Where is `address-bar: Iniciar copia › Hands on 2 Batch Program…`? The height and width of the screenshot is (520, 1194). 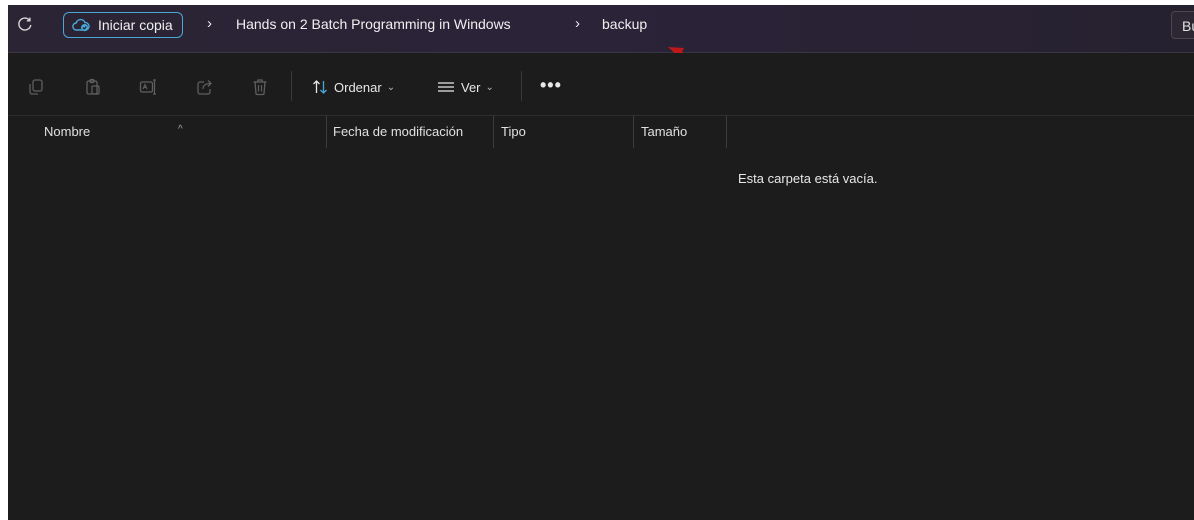 address-bar: Iniciar copia › Hands on 2 Batch Program… is located at coordinates (601, 29).